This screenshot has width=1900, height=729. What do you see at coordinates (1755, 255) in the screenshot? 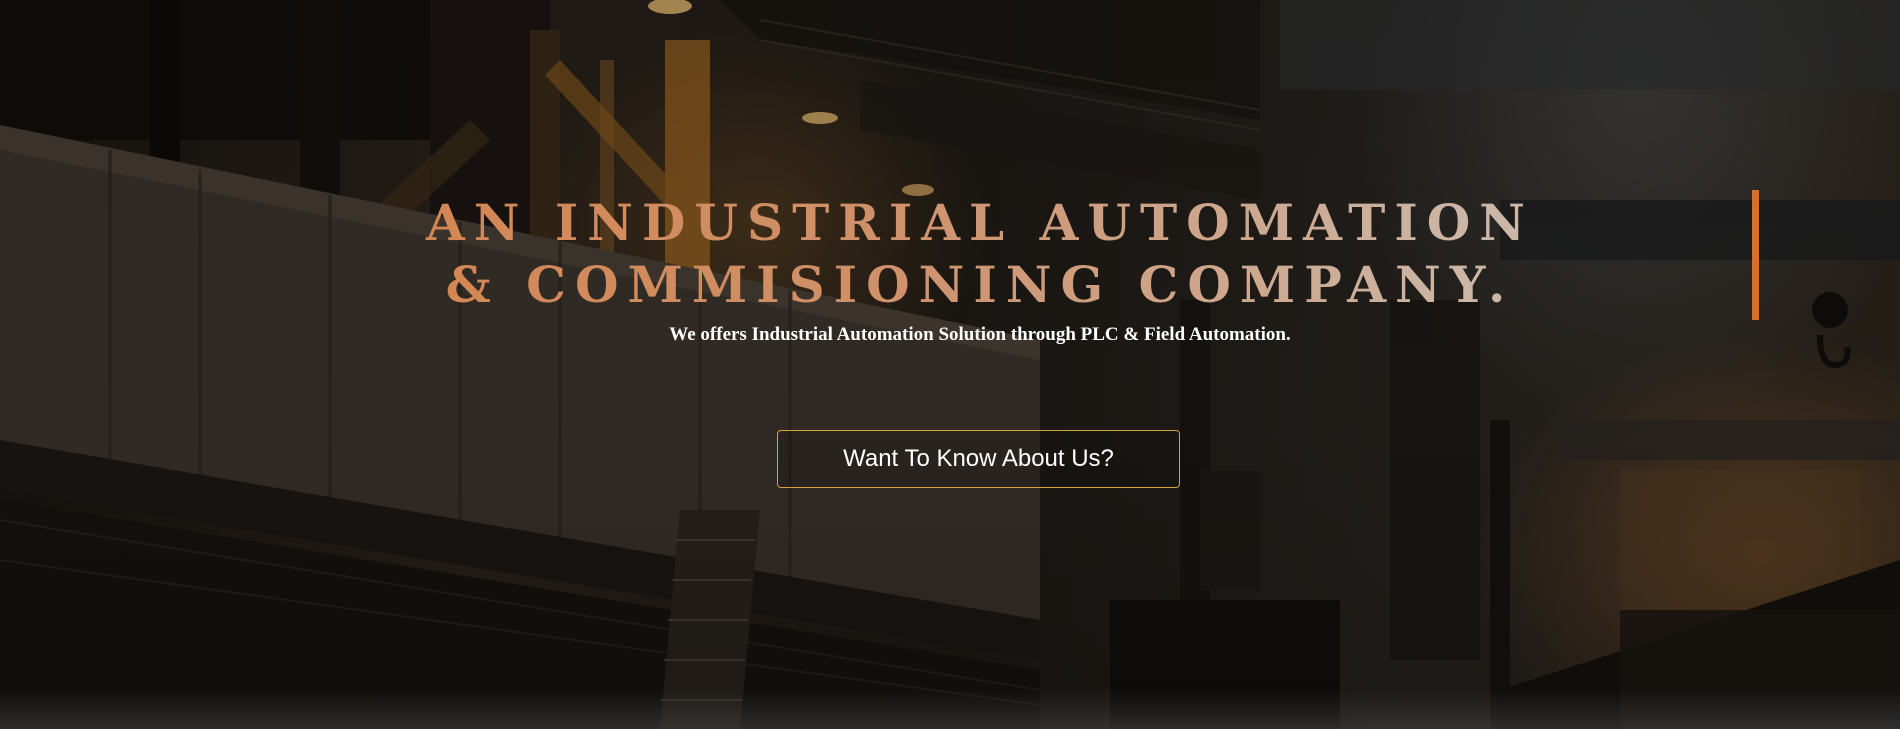
I see `accent-bar` at bounding box center [1755, 255].